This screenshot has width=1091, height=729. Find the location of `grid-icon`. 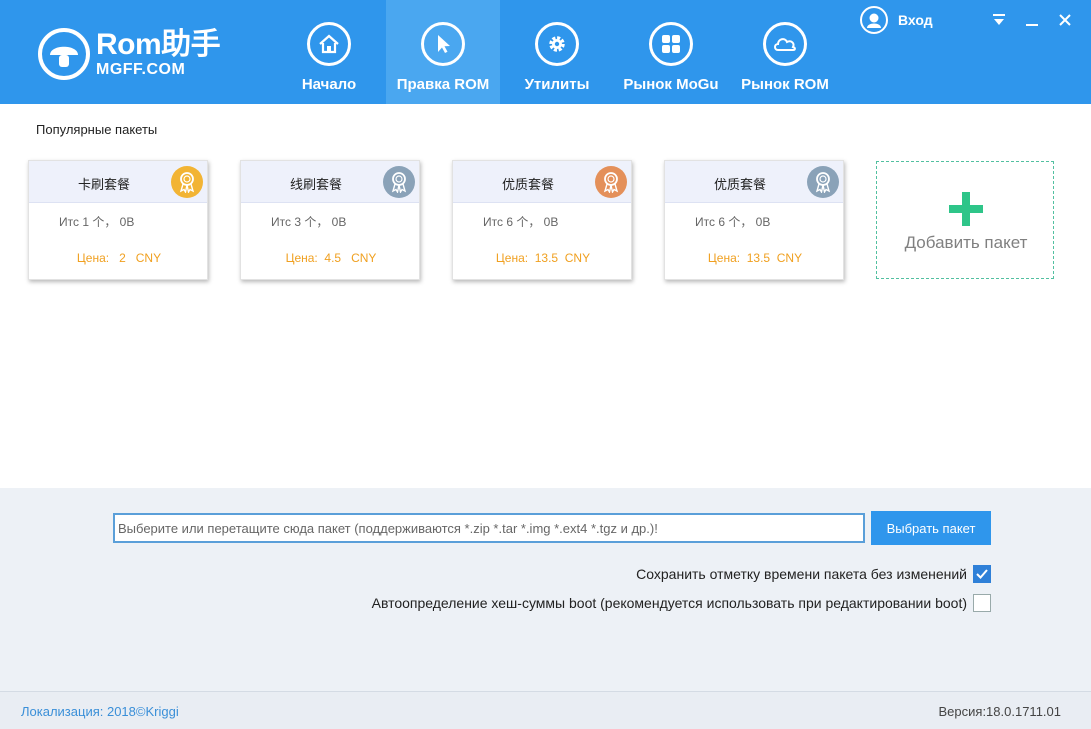

grid-icon is located at coordinates (671, 44).